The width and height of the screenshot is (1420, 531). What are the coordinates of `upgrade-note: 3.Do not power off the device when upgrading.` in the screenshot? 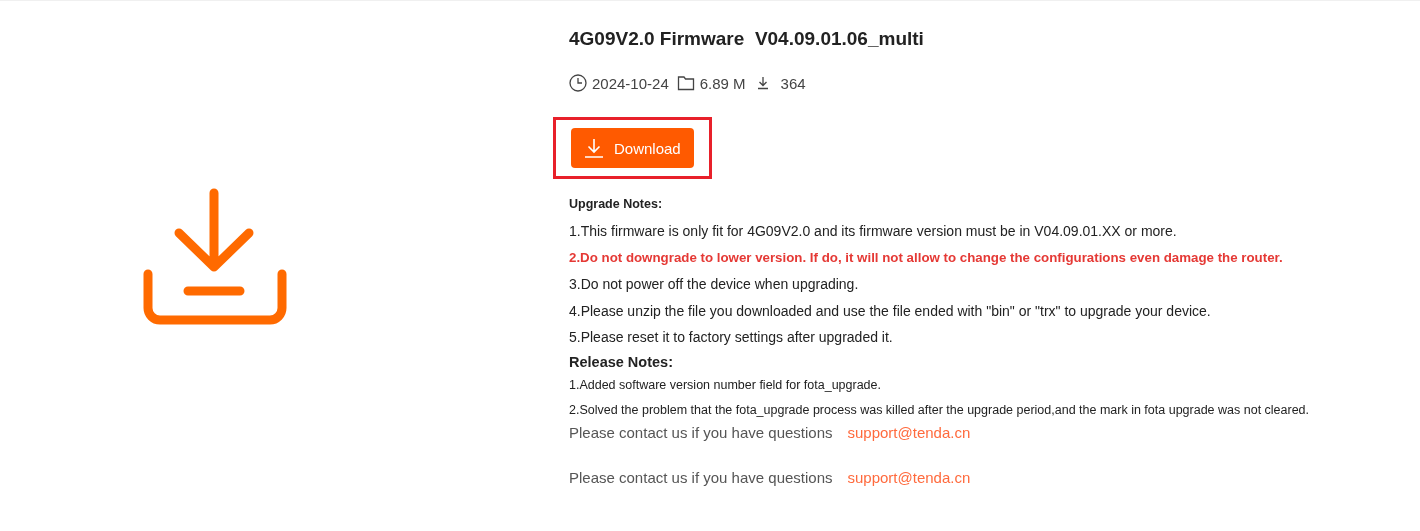 It's located at (714, 284).